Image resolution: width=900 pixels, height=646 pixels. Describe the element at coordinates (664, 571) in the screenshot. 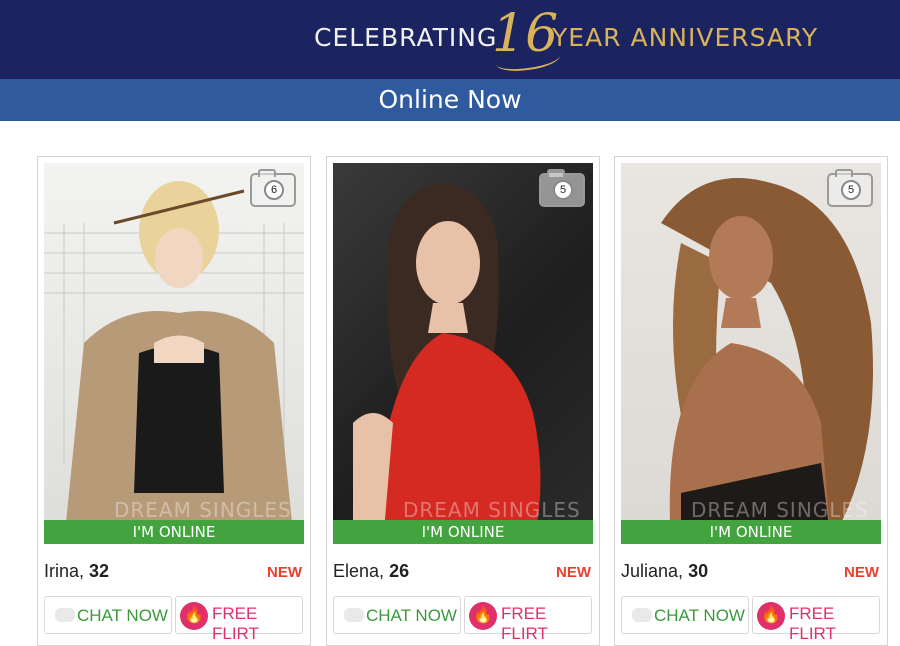

I see `profile-name: Juliana, 30` at that location.